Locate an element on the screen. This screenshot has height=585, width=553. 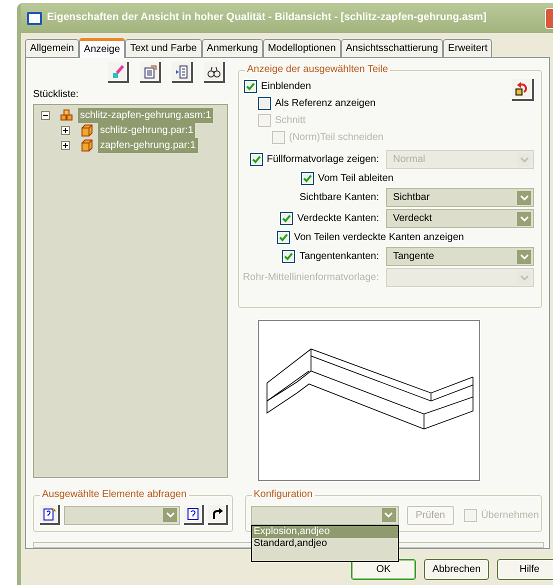
reset-button is located at coordinates (523, 90).